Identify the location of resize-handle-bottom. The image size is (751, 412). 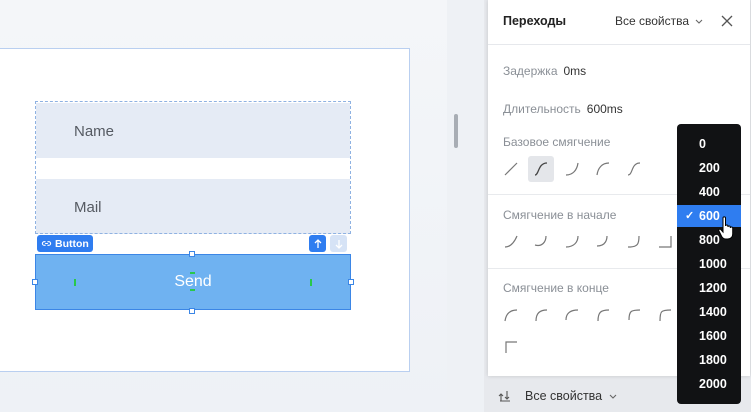
(192, 311).